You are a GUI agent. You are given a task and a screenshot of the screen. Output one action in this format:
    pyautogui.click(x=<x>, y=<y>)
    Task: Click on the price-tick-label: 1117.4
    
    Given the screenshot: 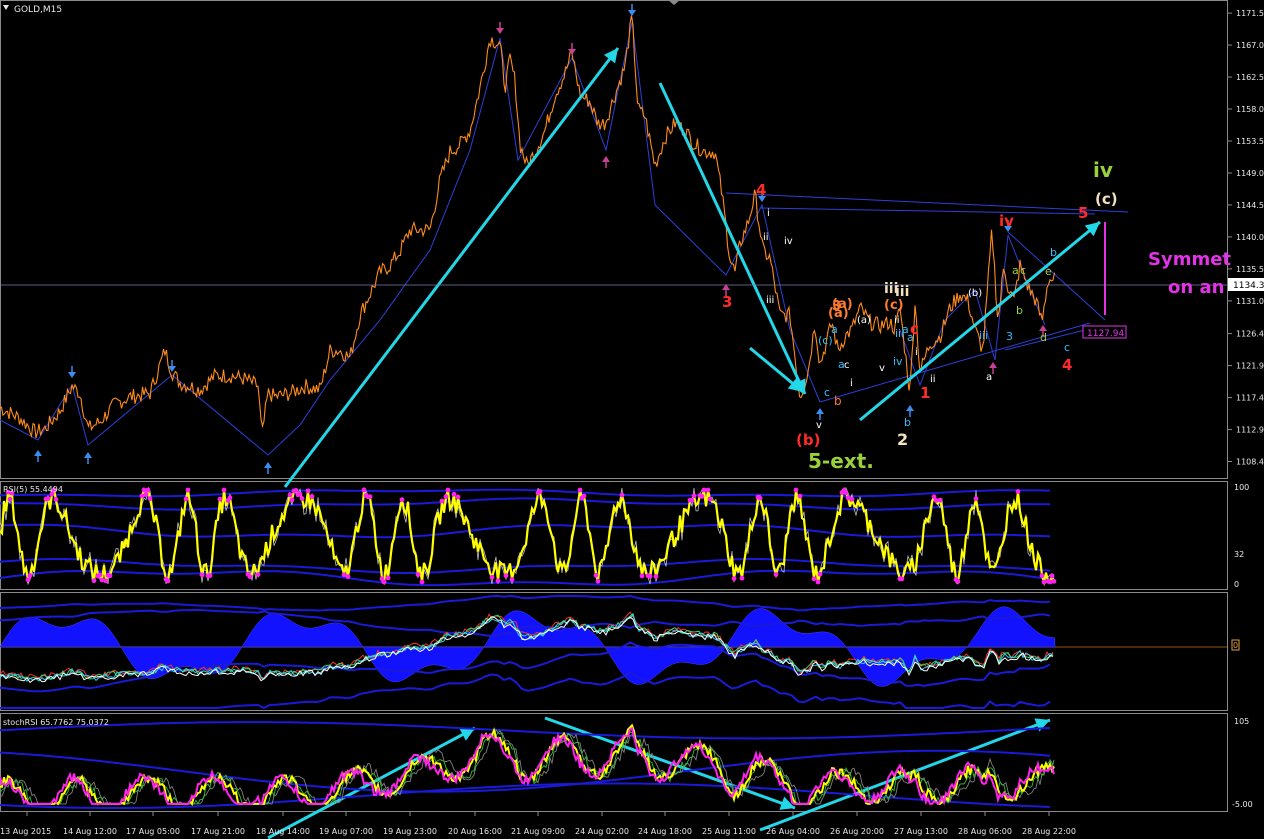 What is the action you would take?
    pyautogui.click(x=1250, y=398)
    